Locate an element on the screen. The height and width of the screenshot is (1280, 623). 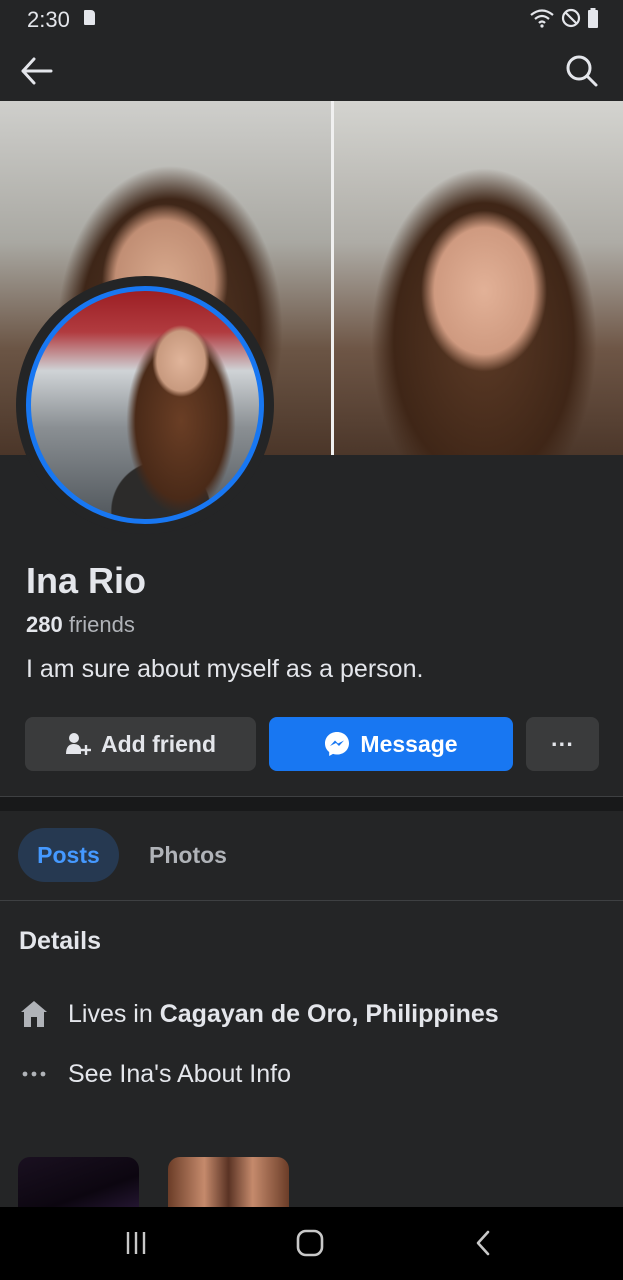
recent-apps-icon is located at coordinates (136, 1243).